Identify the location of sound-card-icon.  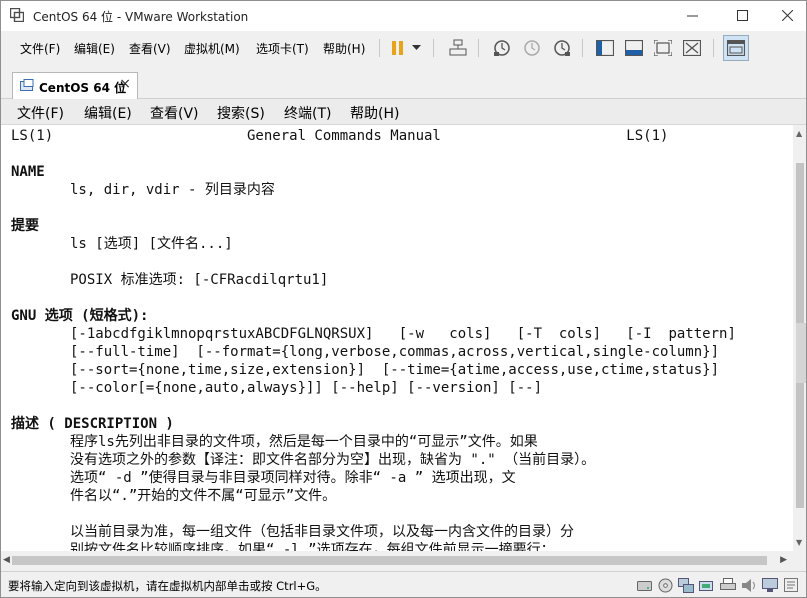
(749, 585).